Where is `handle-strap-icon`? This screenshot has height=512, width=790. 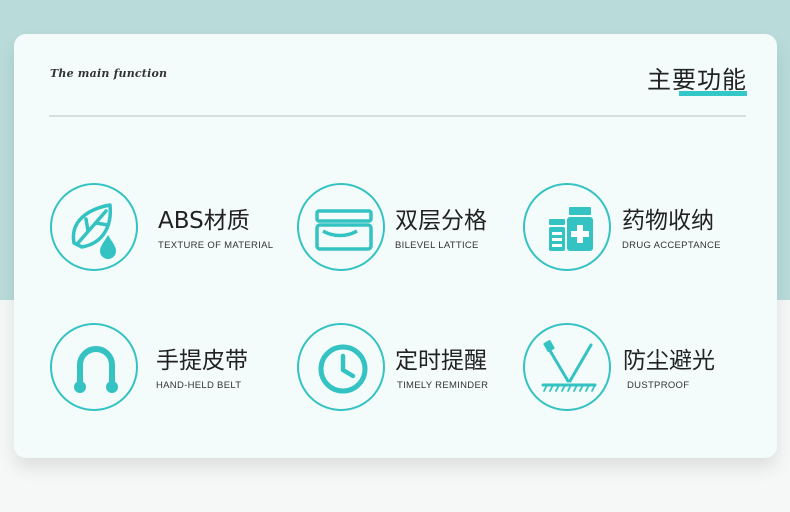
handle-strap-icon is located at coordinates (94, 367).